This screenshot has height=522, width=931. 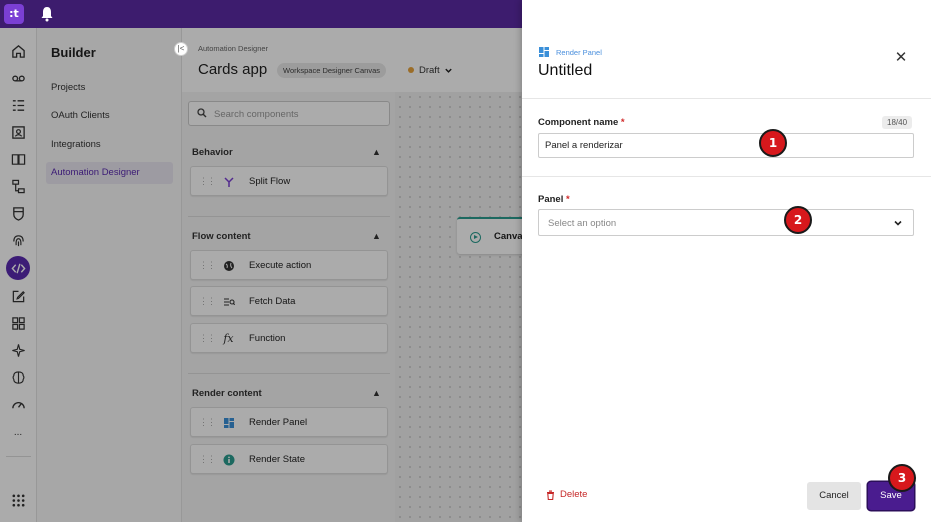 I want to click on home-icon, so click(x=18, y=51).